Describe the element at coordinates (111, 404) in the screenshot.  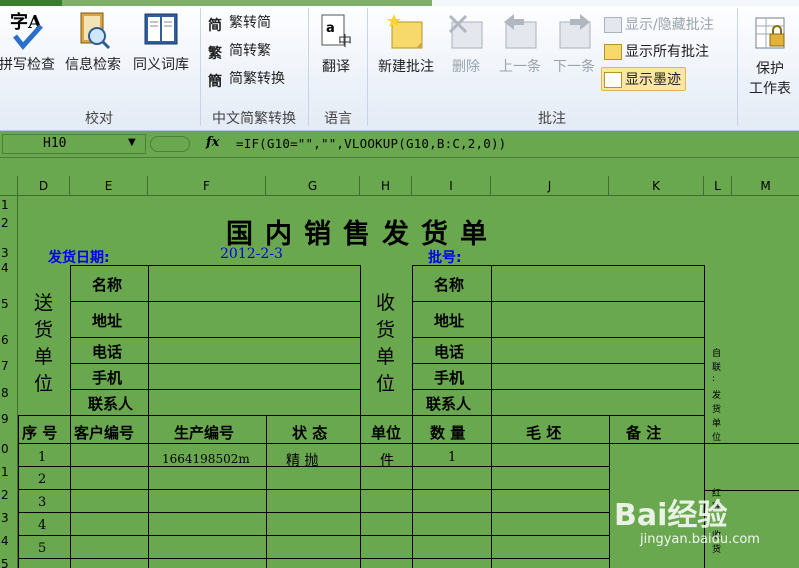
I see `sender-field-label: 联系人` at that location.